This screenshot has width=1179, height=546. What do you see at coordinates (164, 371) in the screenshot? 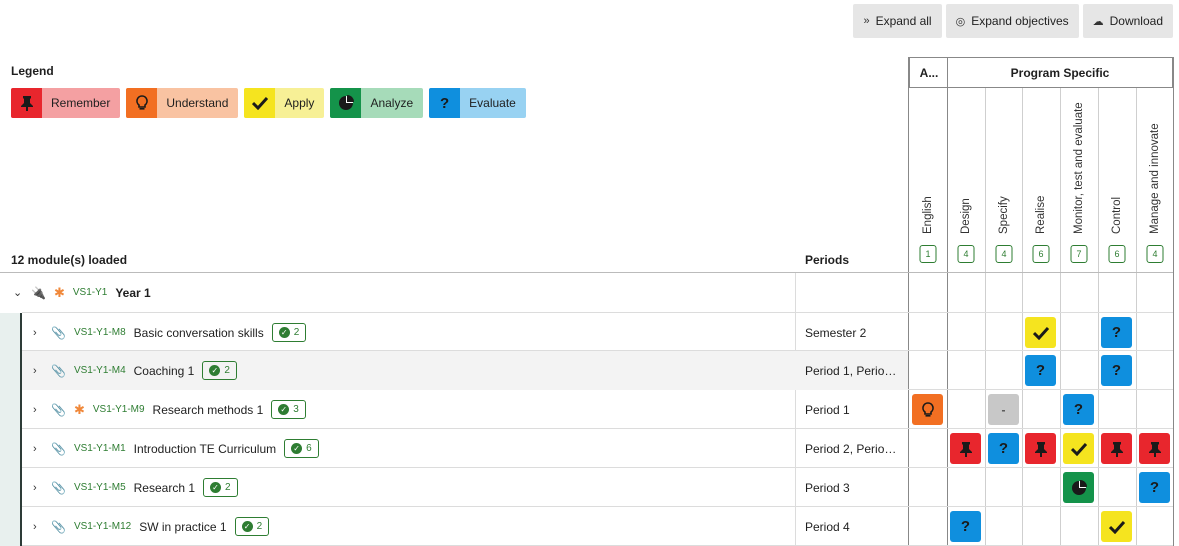
I see `module-title: Coaching 1` at bounding box center [164, 371].